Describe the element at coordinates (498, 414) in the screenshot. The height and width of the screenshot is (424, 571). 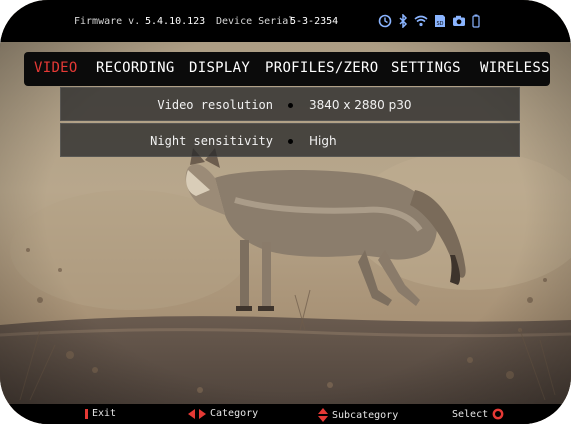
I see `select-button-icon` at that location.